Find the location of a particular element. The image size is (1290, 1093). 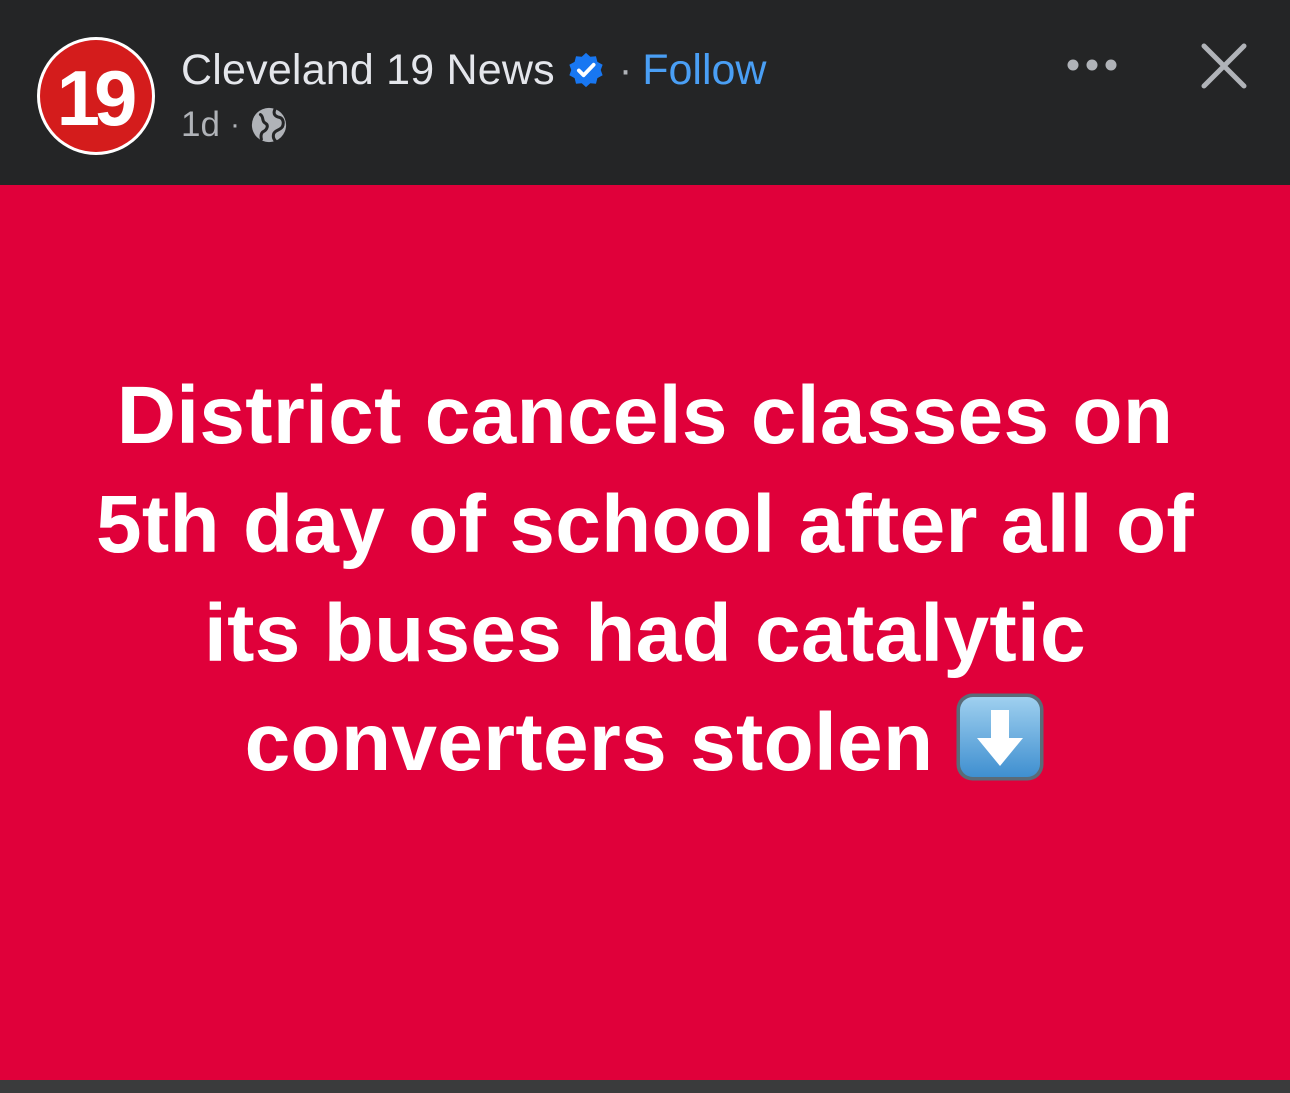

station-logo-icon: 19 is located at coordinates (96, 96).